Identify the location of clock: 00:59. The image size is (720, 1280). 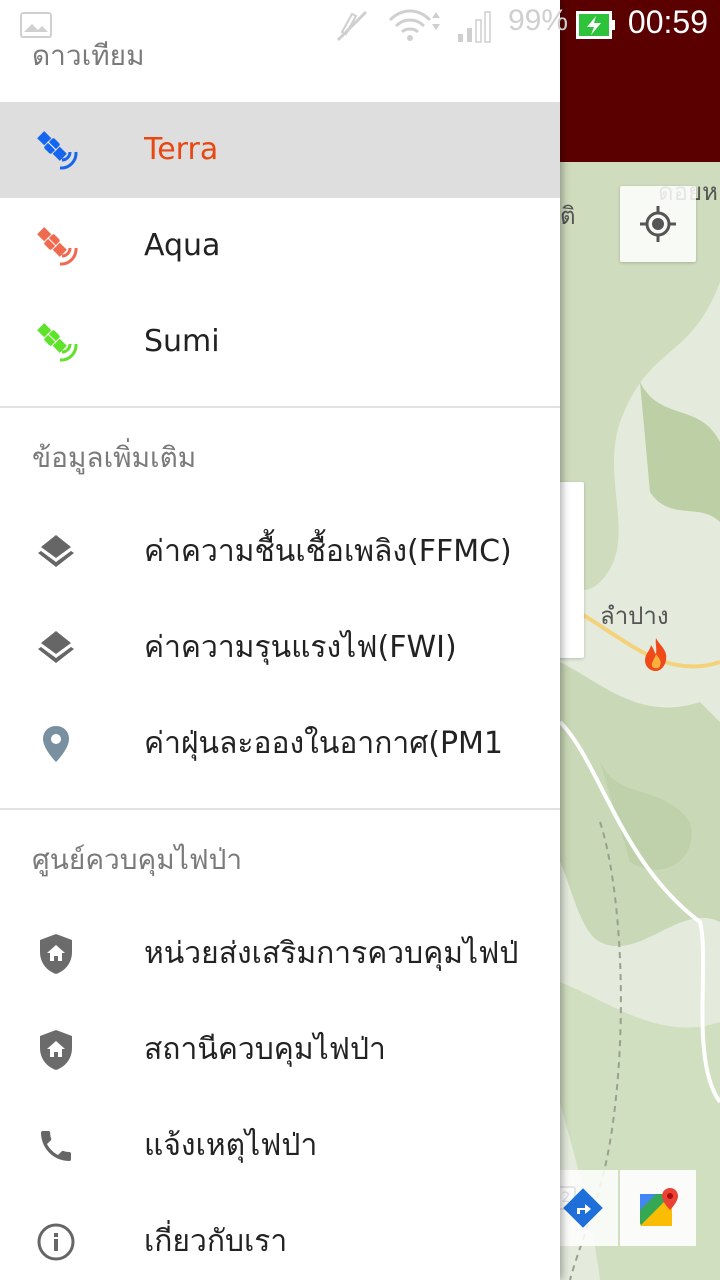
(667, 22).